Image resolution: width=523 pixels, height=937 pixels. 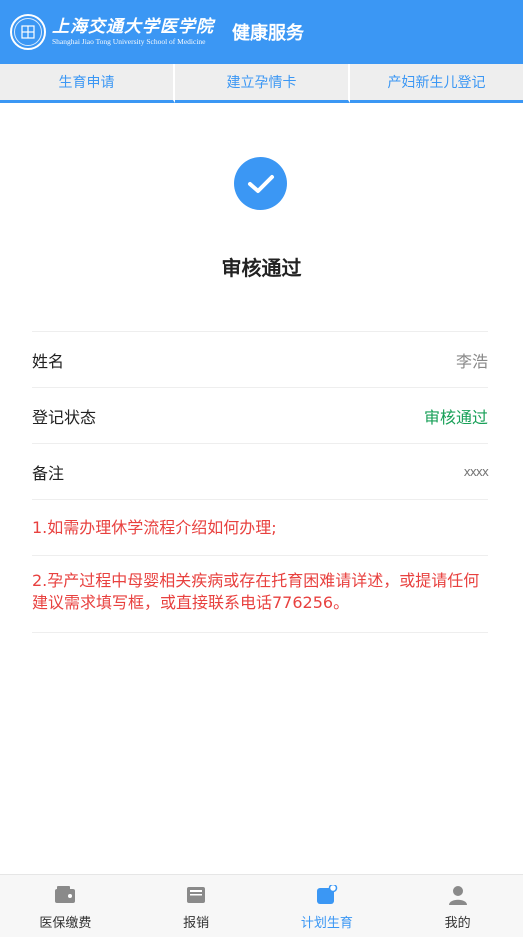 I want to click on nav-label: 报销, so click(x=196, y=923).